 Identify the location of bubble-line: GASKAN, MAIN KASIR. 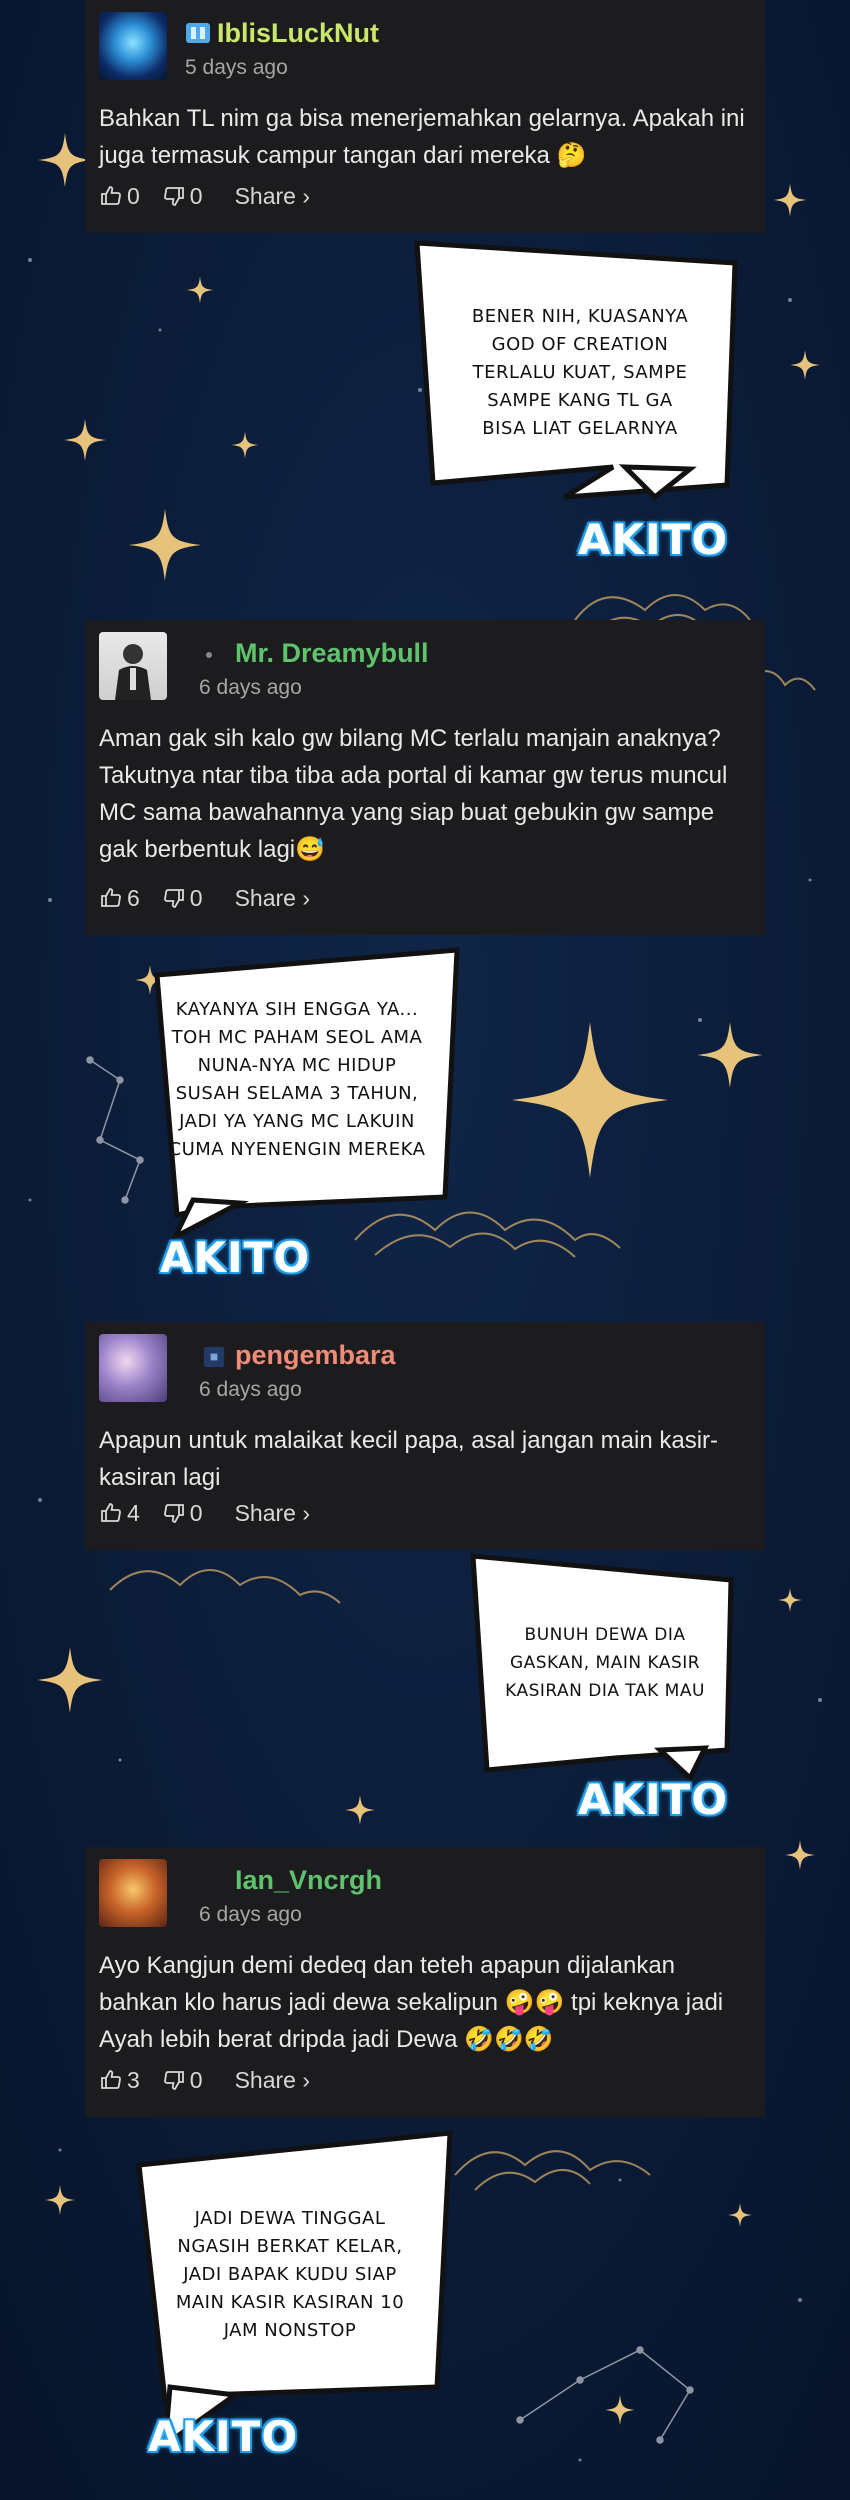
(605, 1663).